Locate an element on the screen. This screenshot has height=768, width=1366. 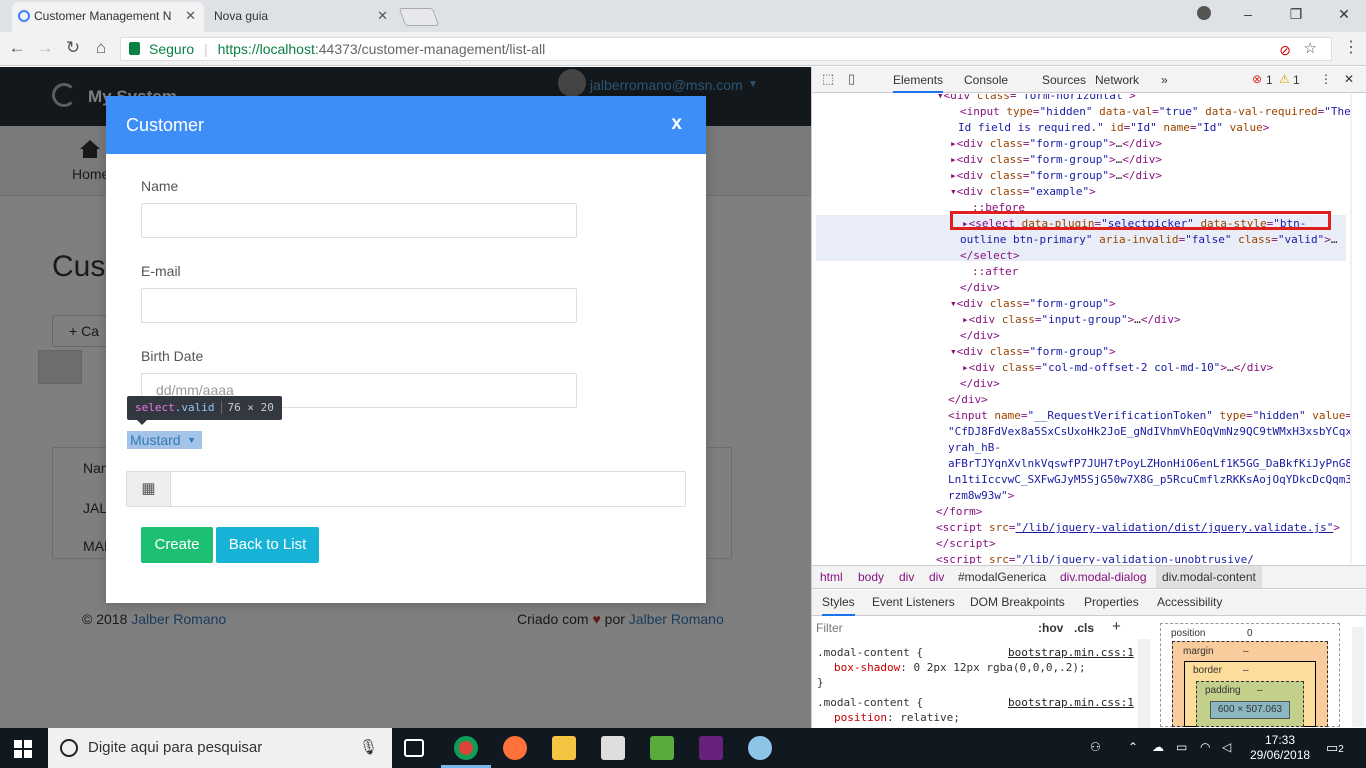
minimize-button: – is located at coordinates (1248, 14).